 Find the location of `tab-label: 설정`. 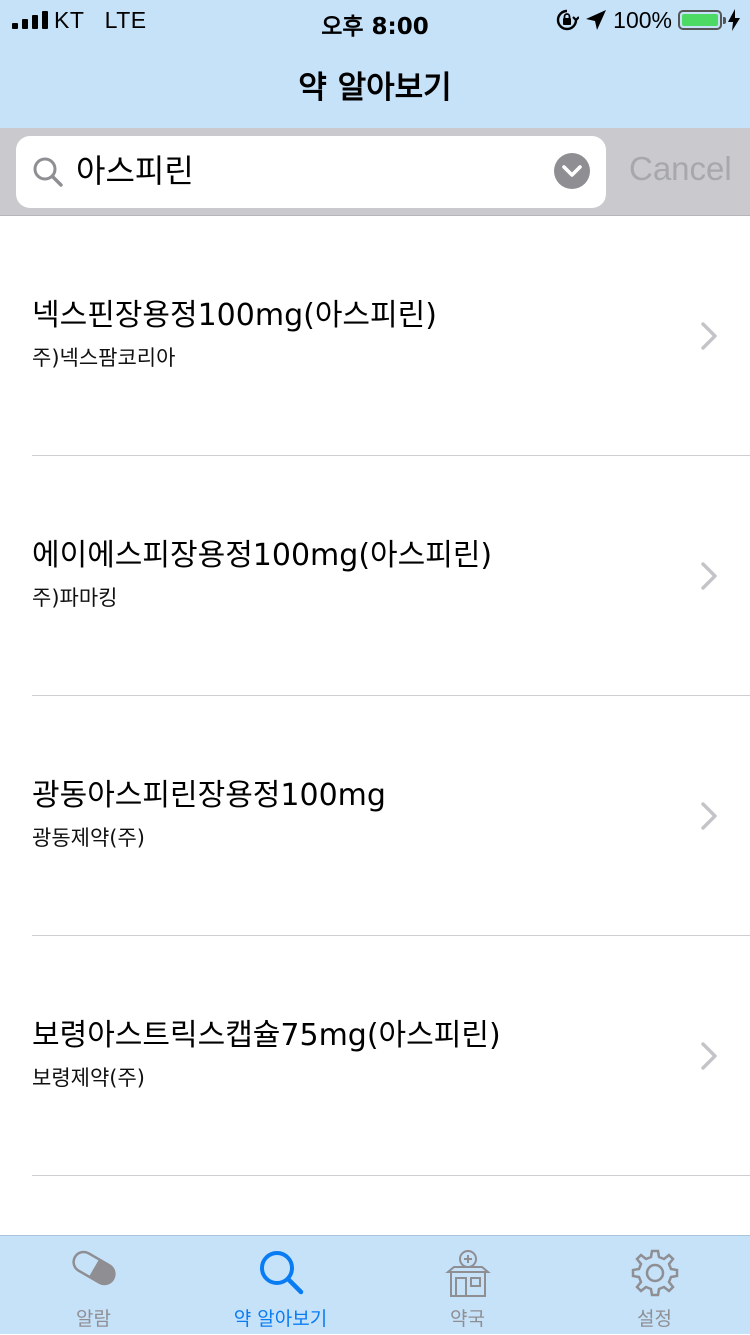

tab-label: 설정 is located at coordinates (654, 1319).